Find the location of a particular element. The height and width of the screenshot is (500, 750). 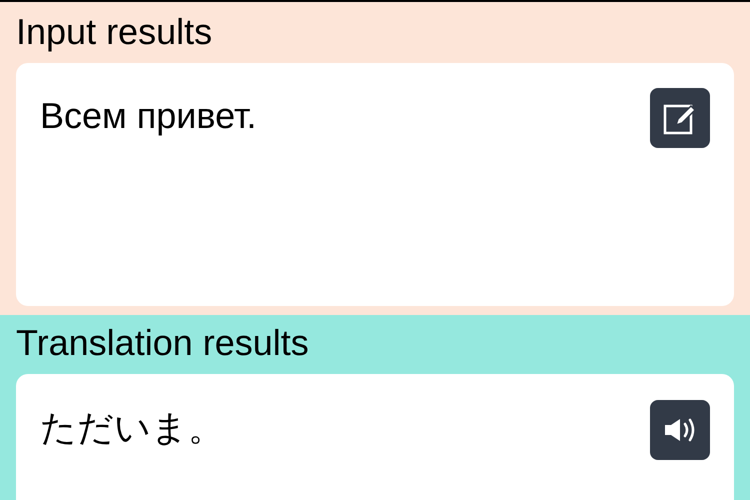

section-title: Translation results is located at coordinates (163, 343).